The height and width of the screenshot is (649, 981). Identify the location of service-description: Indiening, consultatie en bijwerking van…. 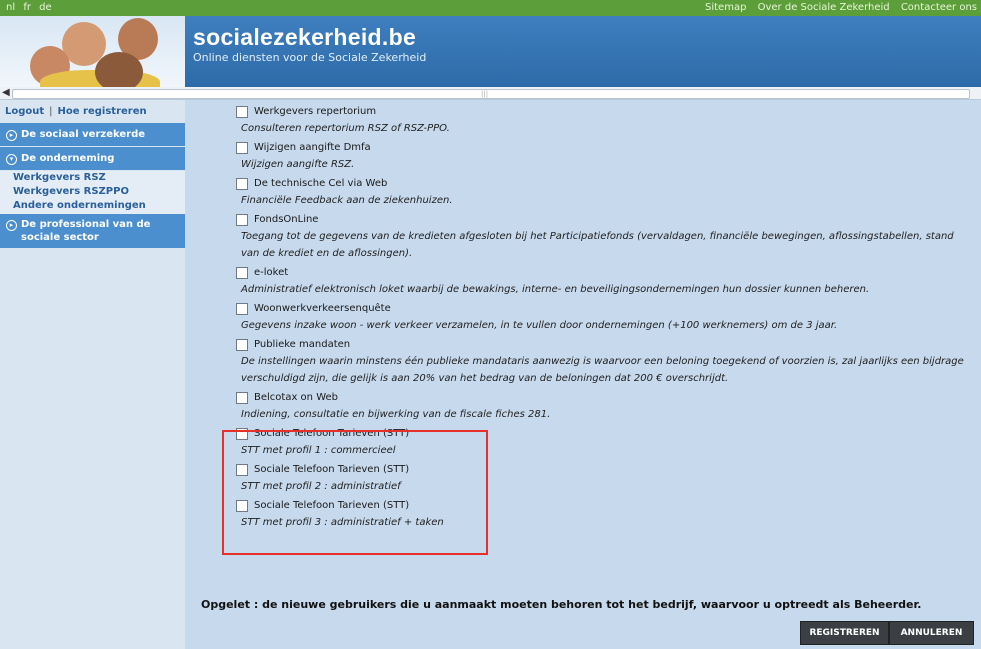
(396, 414).